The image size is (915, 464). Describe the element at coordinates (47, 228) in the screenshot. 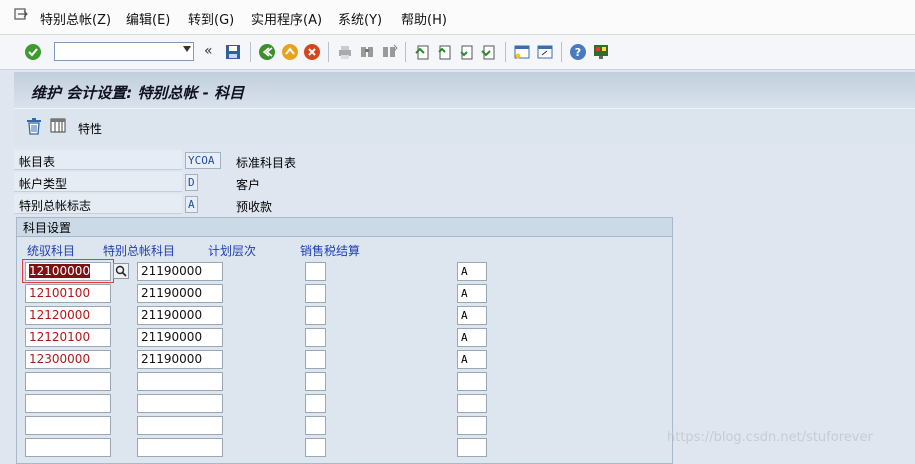

I see `group-title: 科目设置` at that location.